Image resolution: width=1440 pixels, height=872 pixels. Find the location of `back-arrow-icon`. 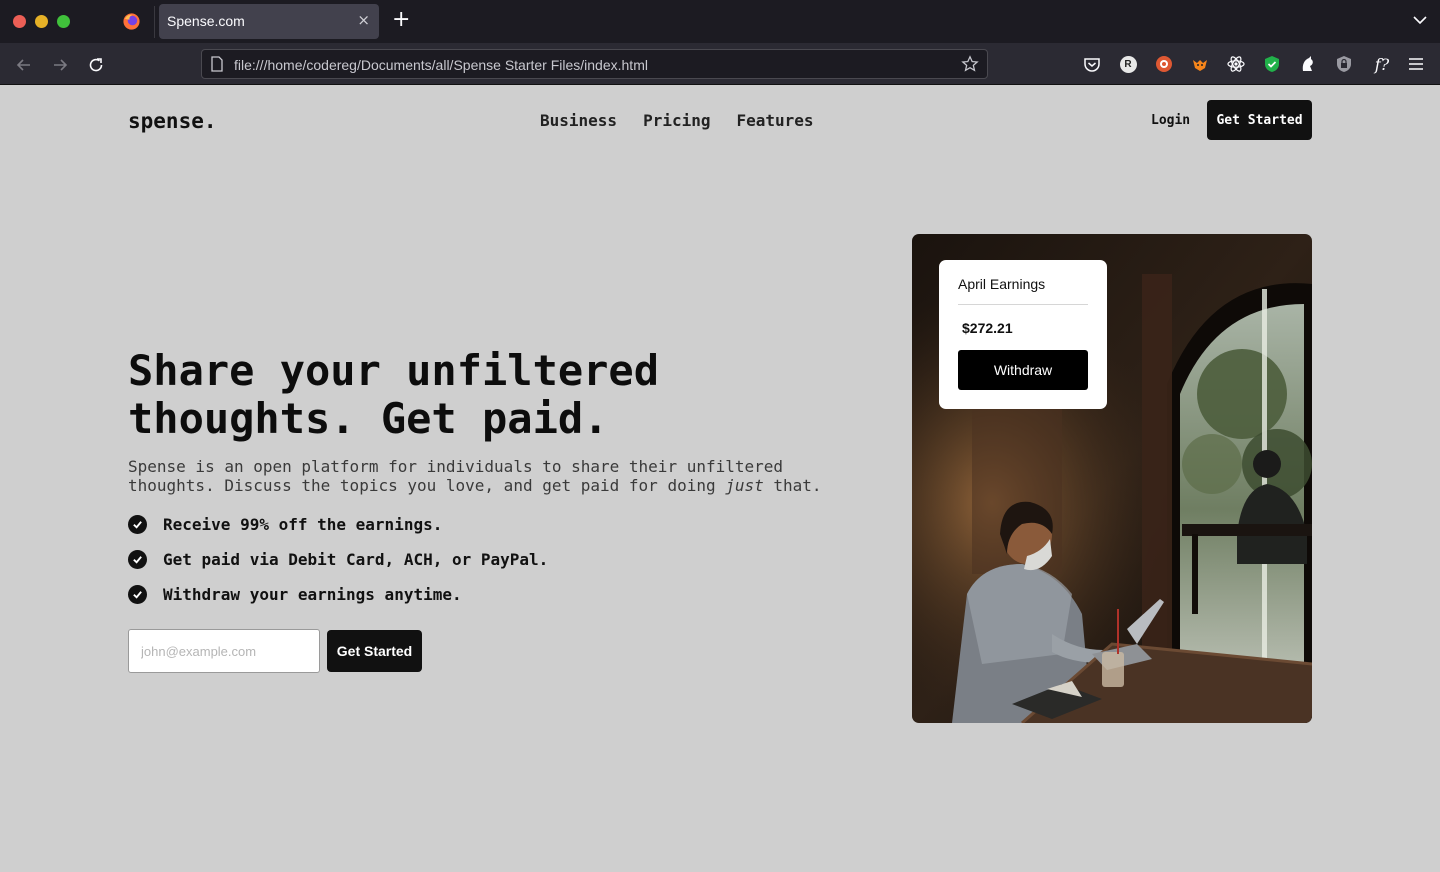

back-arrow-icon is located at coordinates (24, 65).